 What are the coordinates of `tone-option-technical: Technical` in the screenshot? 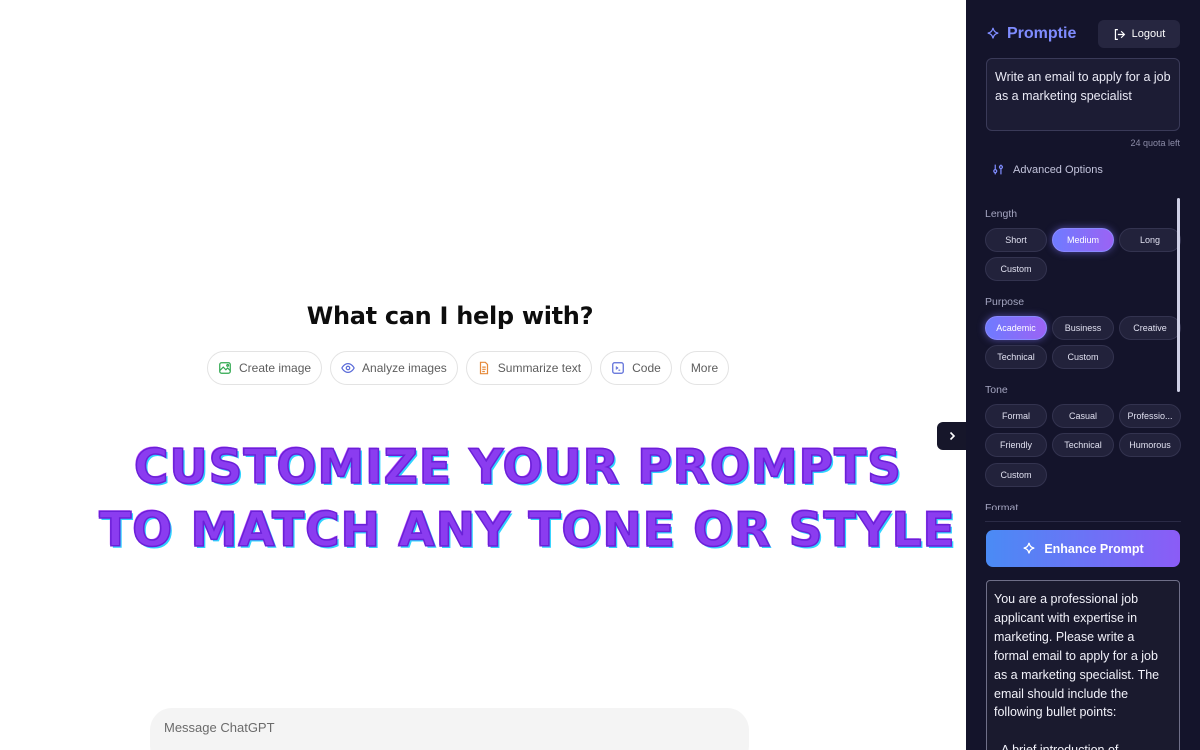 It's located at (1083, 445).